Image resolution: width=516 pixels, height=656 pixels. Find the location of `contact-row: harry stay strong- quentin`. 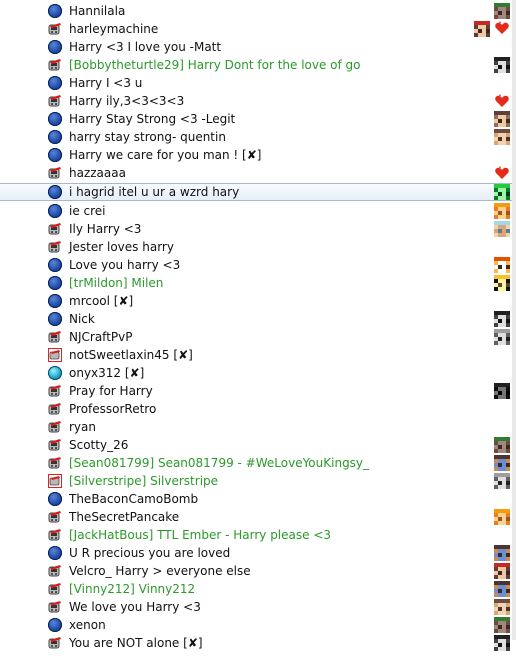

contact-row: harry stay strong- quentin is located at coordinates (258, 137).